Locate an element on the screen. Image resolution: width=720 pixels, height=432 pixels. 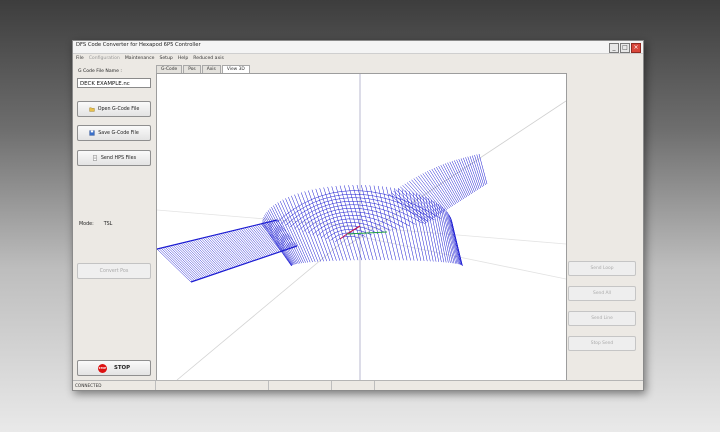
menu-file: File is located at coordinates (80, 58).